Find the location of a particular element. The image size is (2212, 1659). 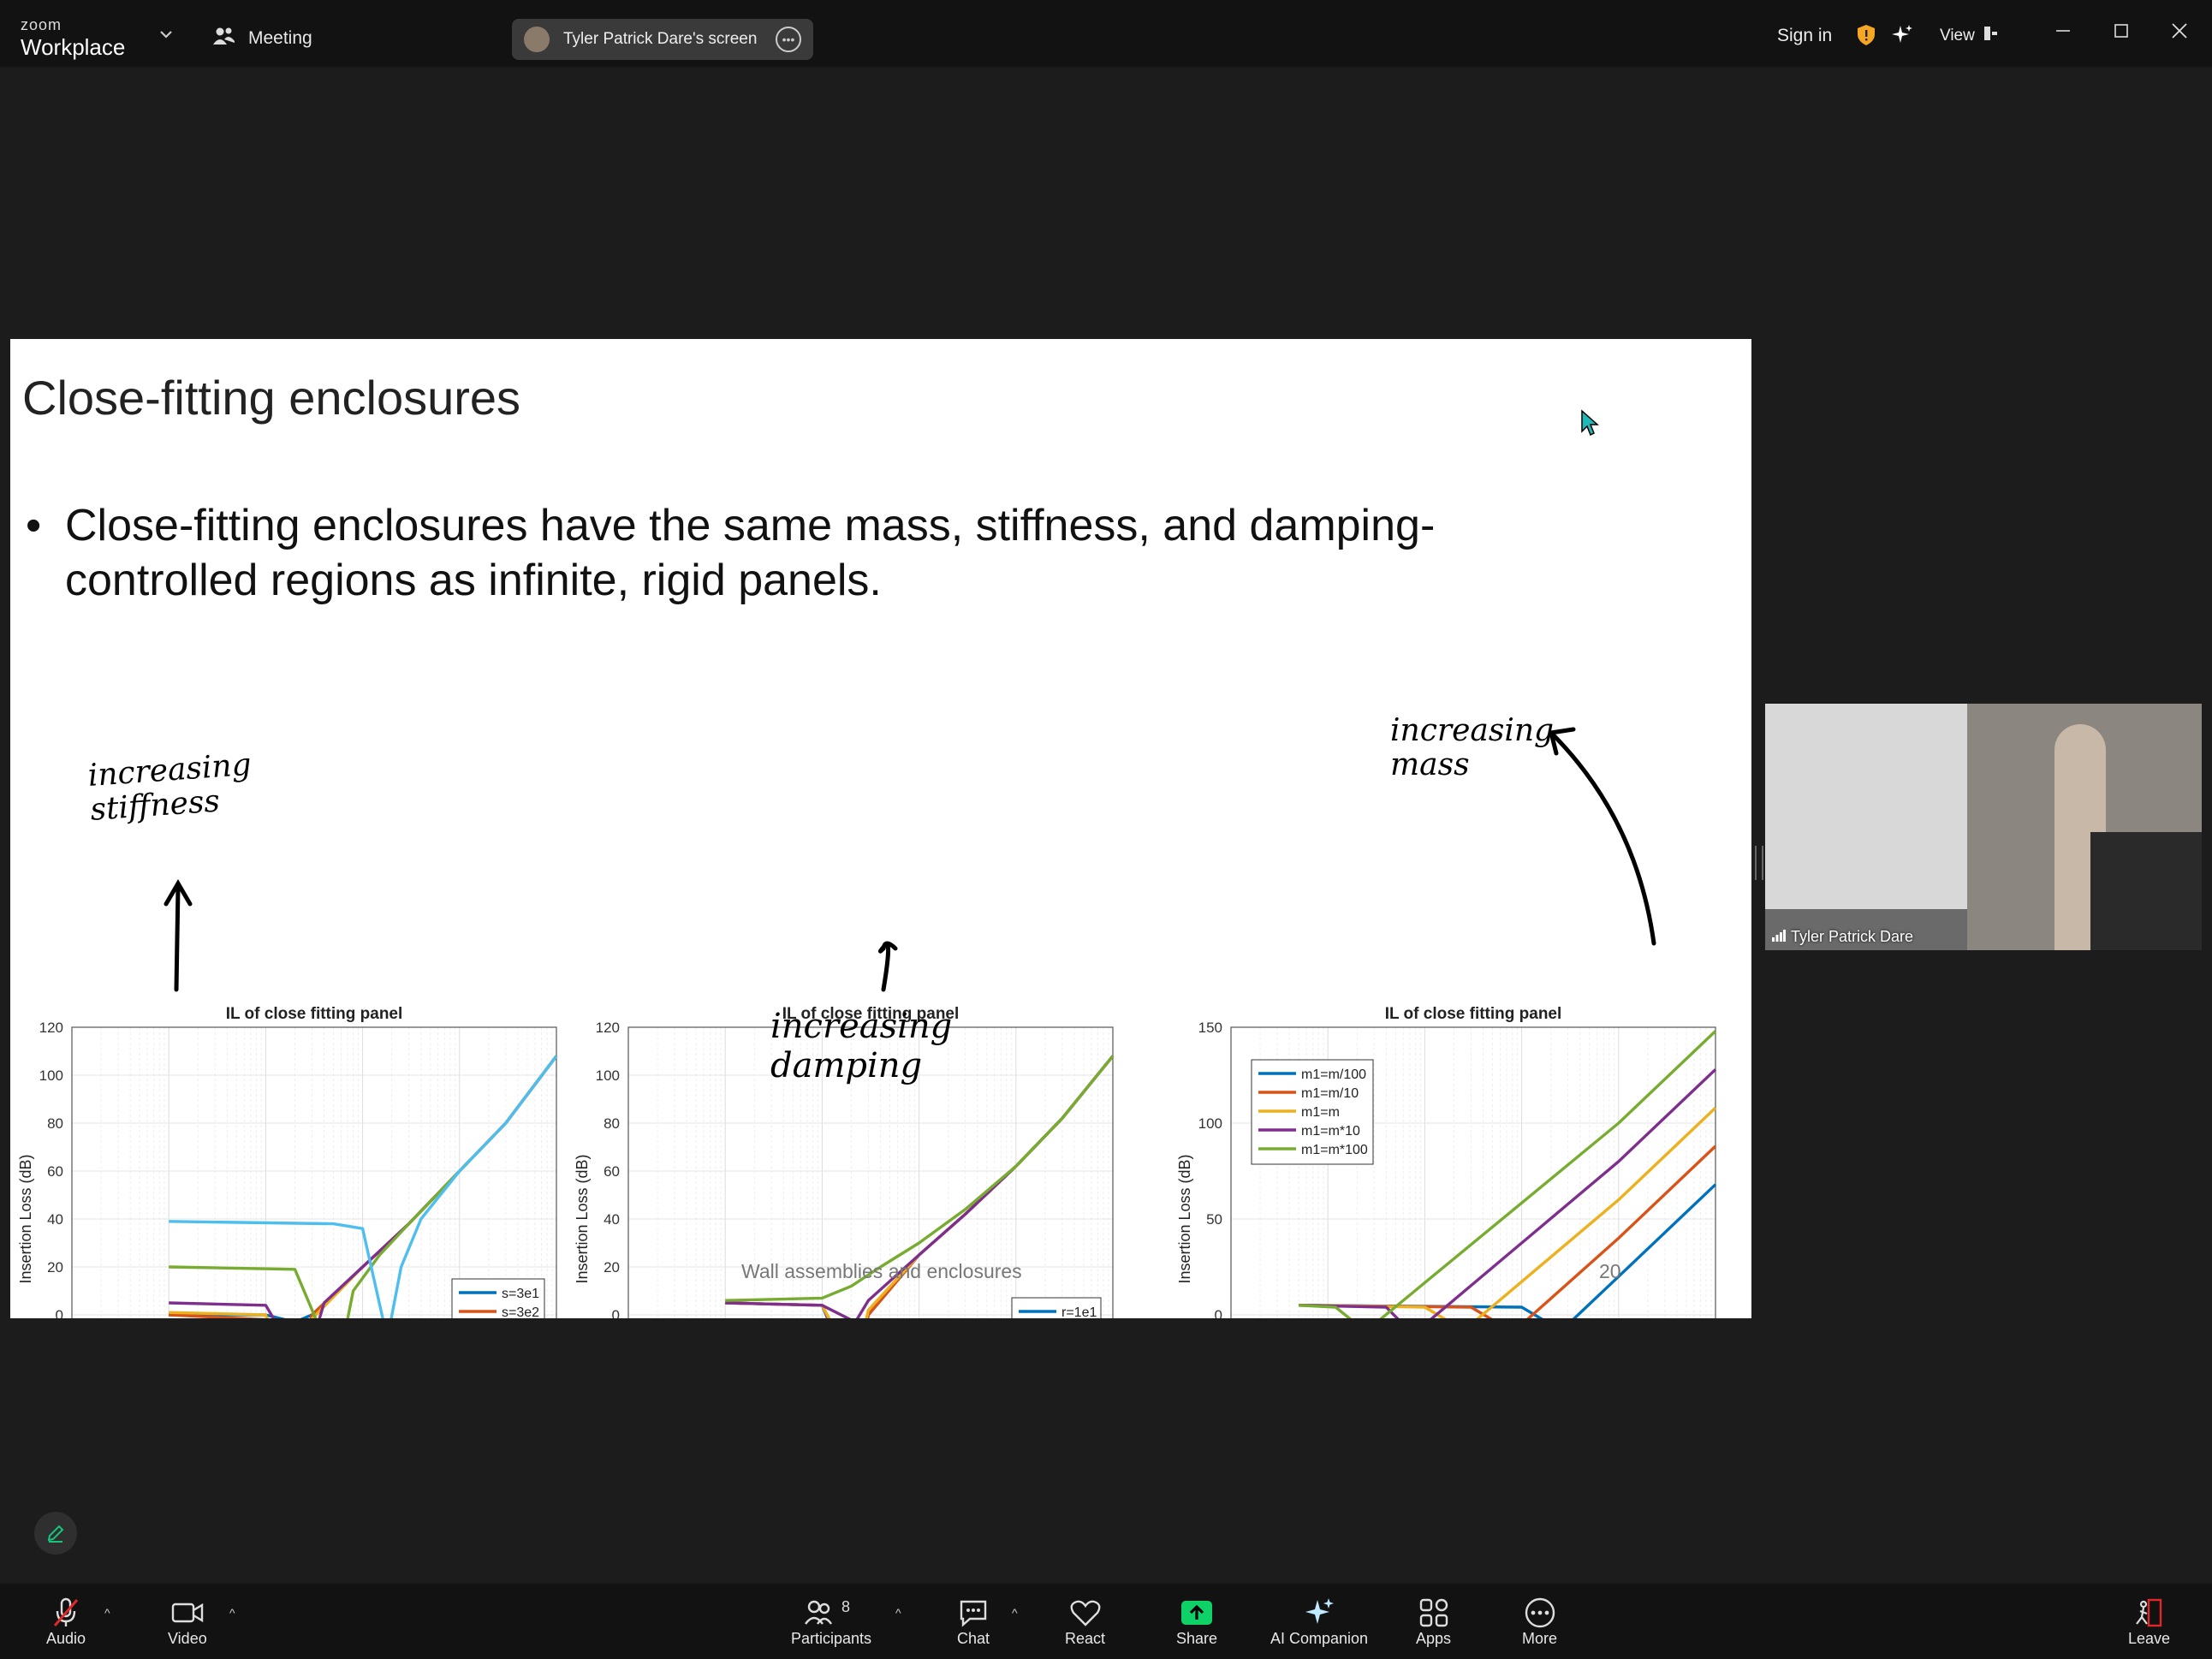

annotation-mass: increasing mass is located at coordinates (1473, 748).